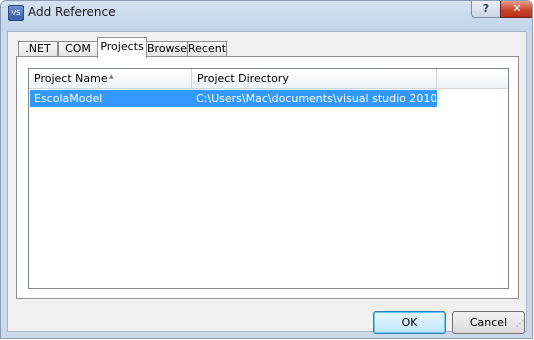 This screenshot has width=534, height=340. Describe the element at coordinates (266, 16) in the screenshot. I see `title-bar: VS Add Reference ? ✕` at that location.